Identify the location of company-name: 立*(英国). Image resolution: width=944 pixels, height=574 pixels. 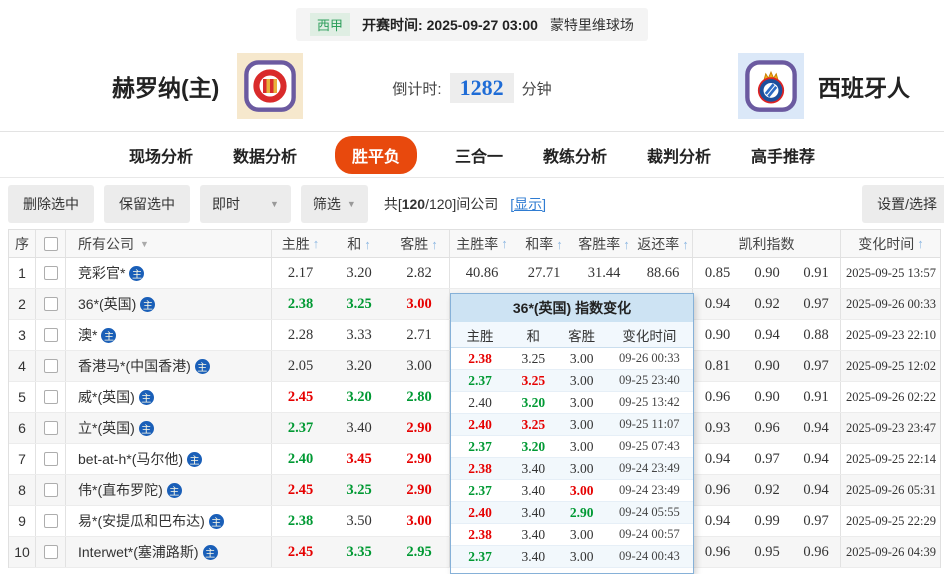
(106, 428).